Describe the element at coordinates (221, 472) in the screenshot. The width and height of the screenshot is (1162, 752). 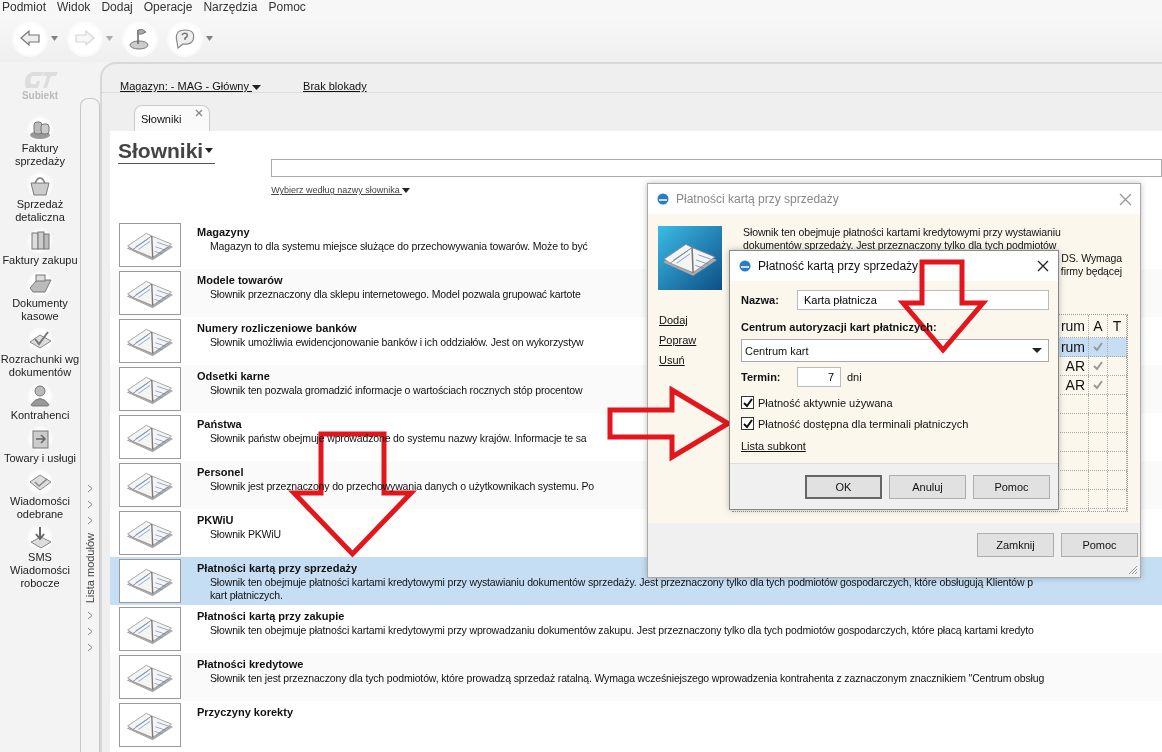
I see `dictionary-name: Personel` at that location.